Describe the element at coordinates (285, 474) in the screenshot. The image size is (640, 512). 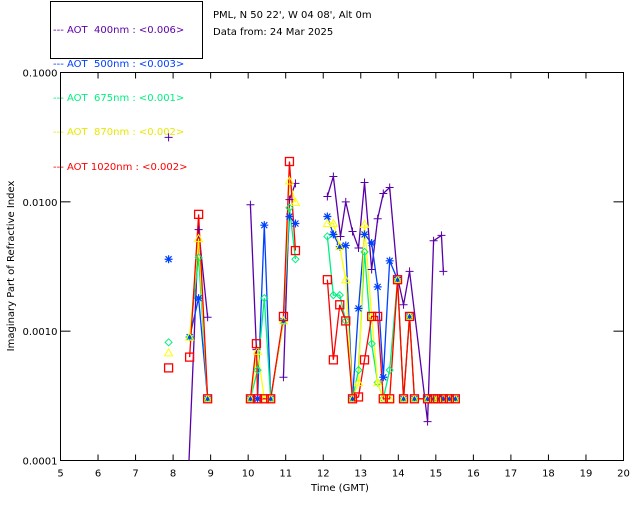
I see `x-tick-label: 11` at that location.